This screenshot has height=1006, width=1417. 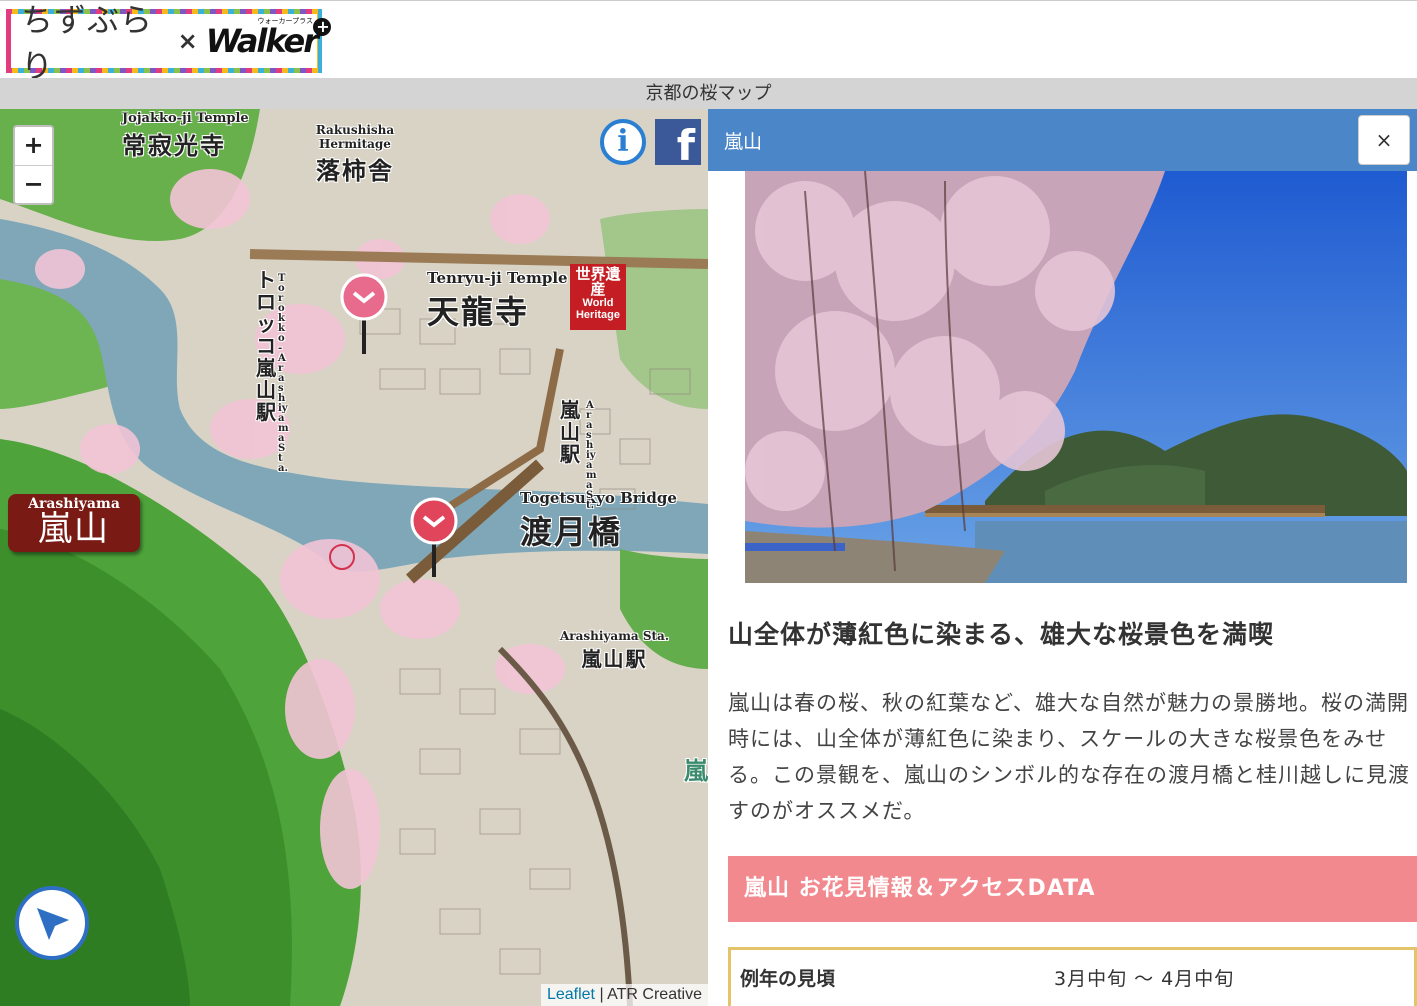 I want to click on label-tenryuji: Tenryu-ji Temple 天龍寺, so click(x=497, y=300).